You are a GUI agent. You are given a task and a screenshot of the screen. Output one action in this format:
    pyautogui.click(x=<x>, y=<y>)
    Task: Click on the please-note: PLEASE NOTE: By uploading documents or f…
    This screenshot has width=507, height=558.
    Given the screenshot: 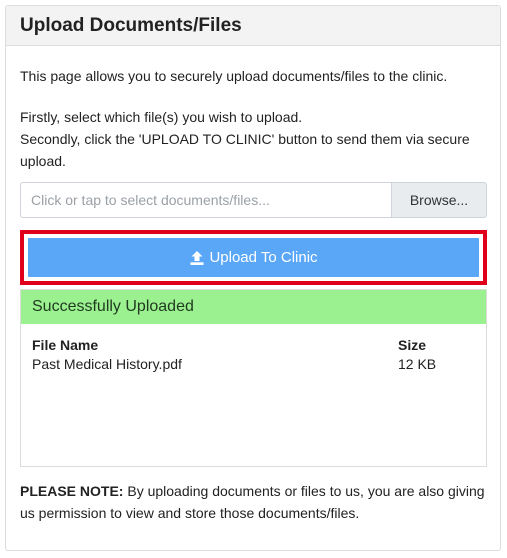 What is the action you would take?
    pyautogui.click(x=253, y=502)
    